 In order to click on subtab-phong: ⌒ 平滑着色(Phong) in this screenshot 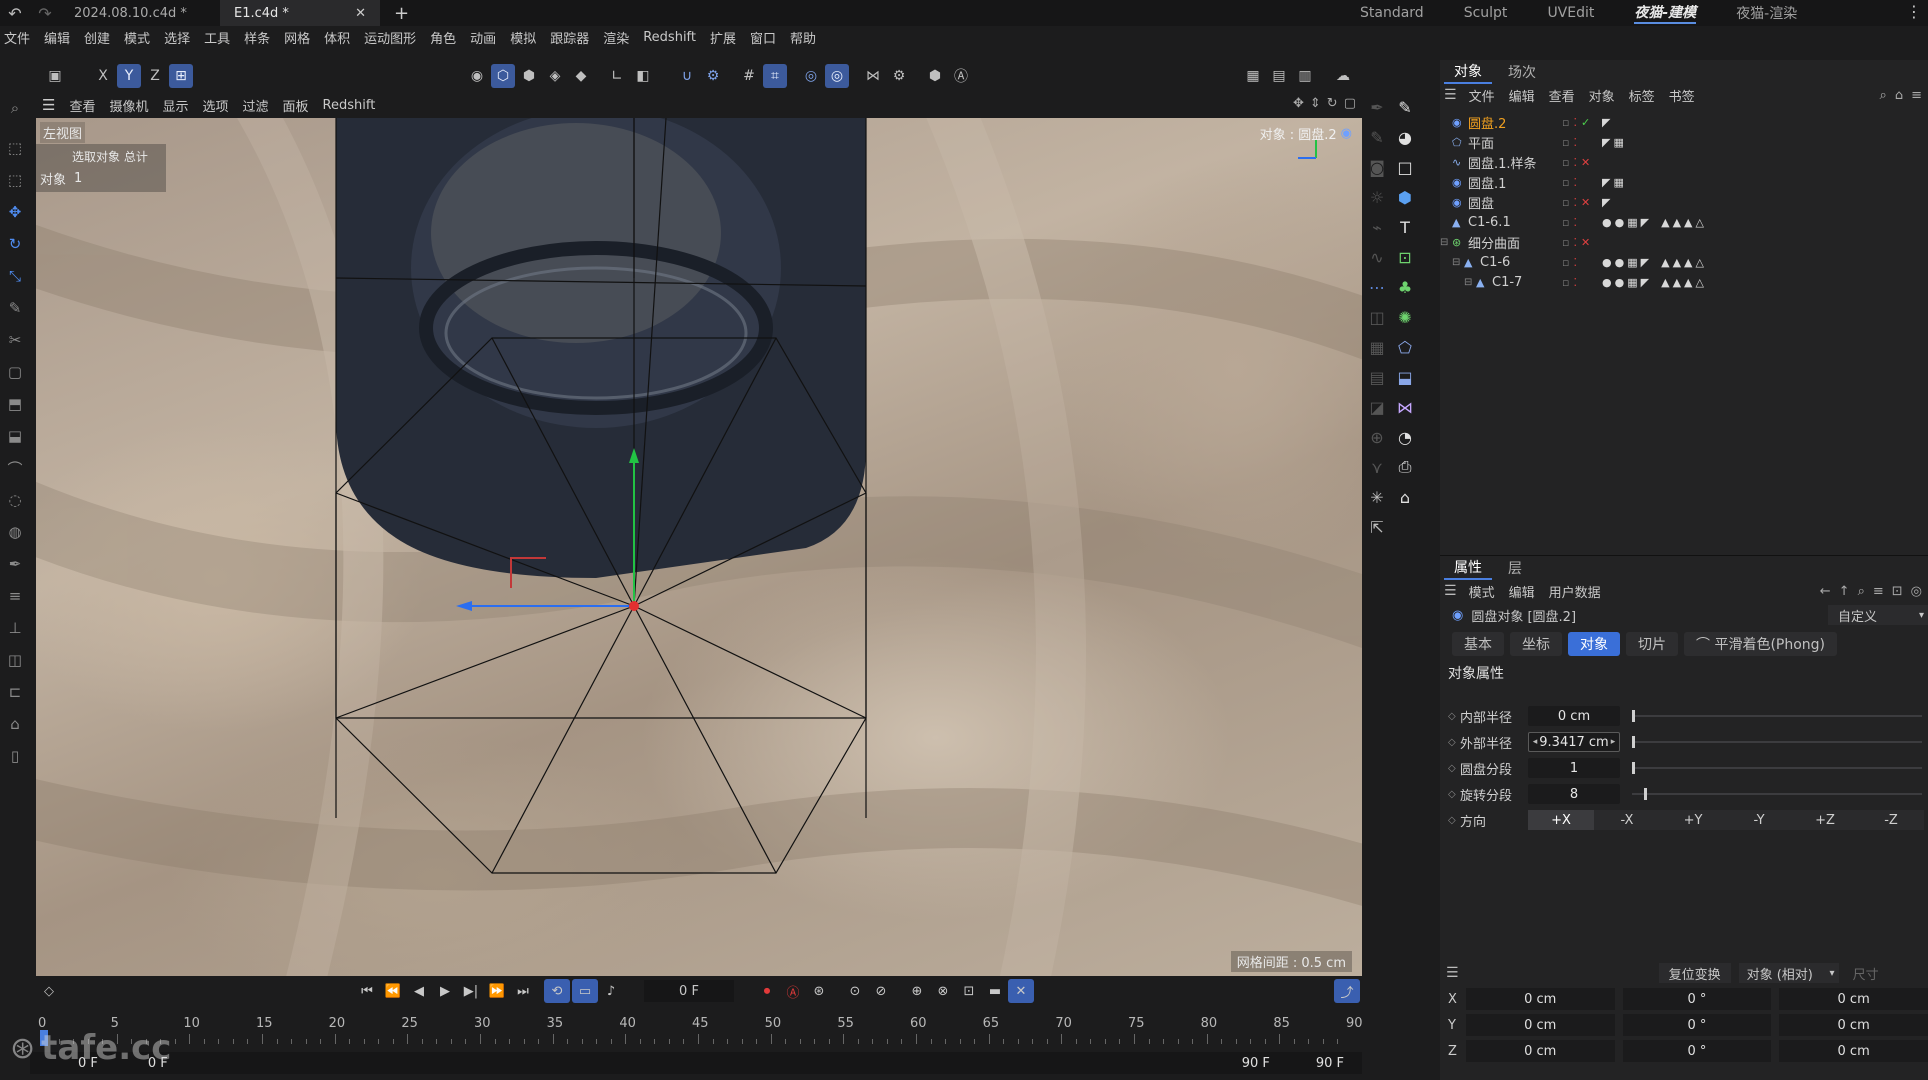, I will do `click(1761, 644)`.